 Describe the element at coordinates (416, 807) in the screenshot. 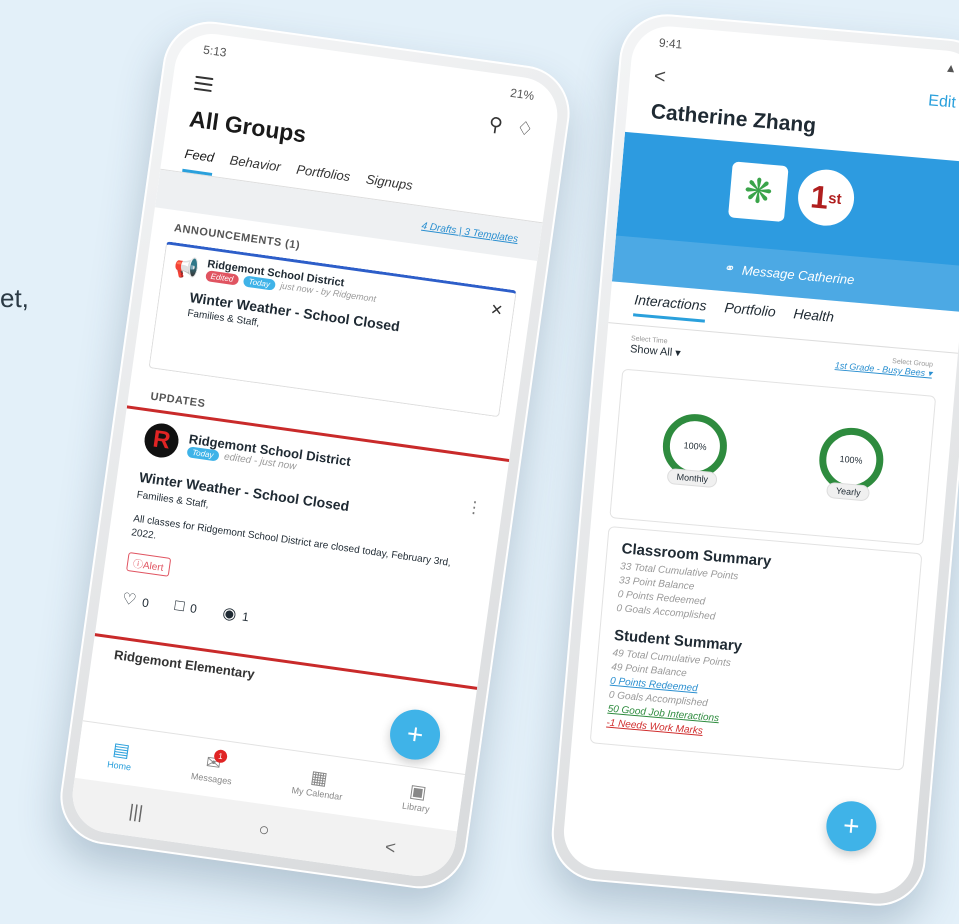

I see `nav-library-label: Library` at that location.